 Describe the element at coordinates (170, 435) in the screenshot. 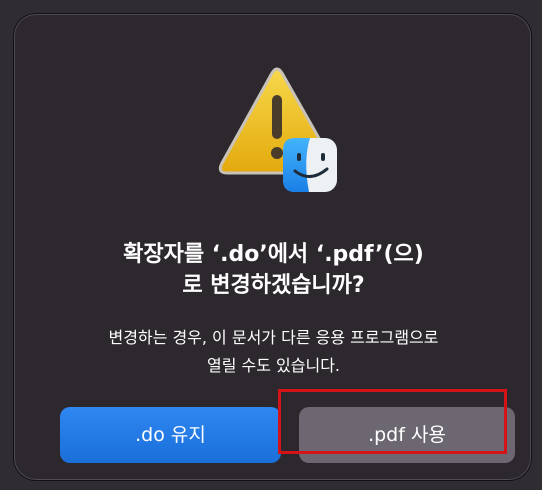

I see `keep-do-button: .do 유지` at that location.